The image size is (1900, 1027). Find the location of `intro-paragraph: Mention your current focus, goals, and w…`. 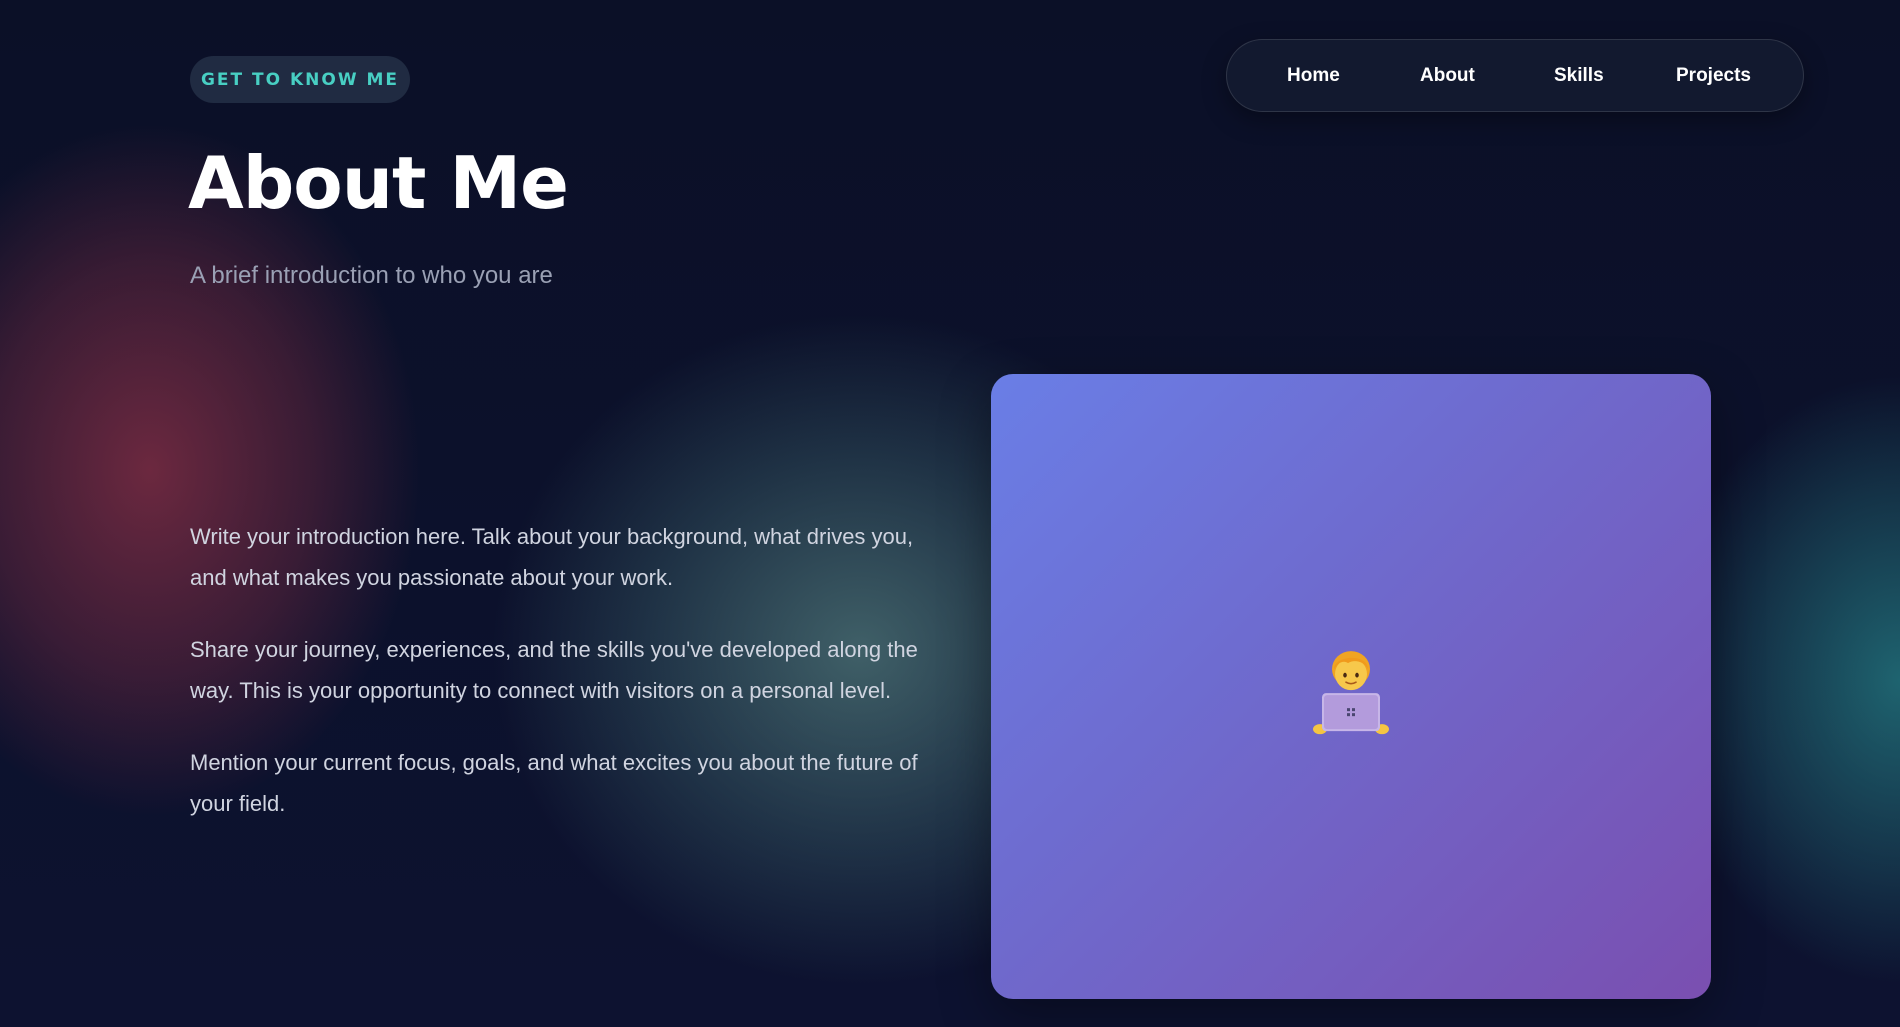

intro-paragraph: Mention your current focus, goals, and w… is located at coordinates (554, 783).